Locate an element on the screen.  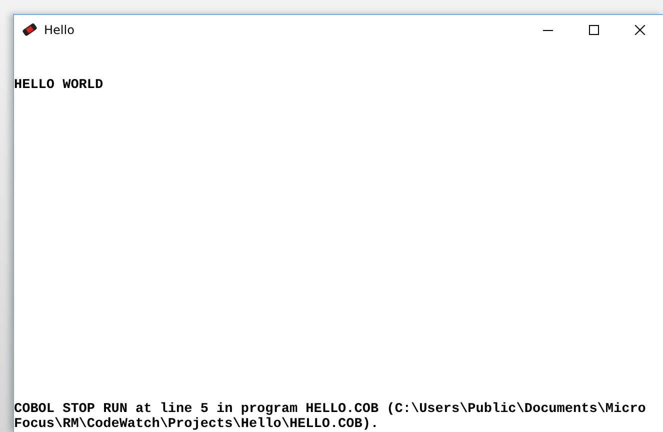
window-title: Hello is located at coordinates (60, 29).